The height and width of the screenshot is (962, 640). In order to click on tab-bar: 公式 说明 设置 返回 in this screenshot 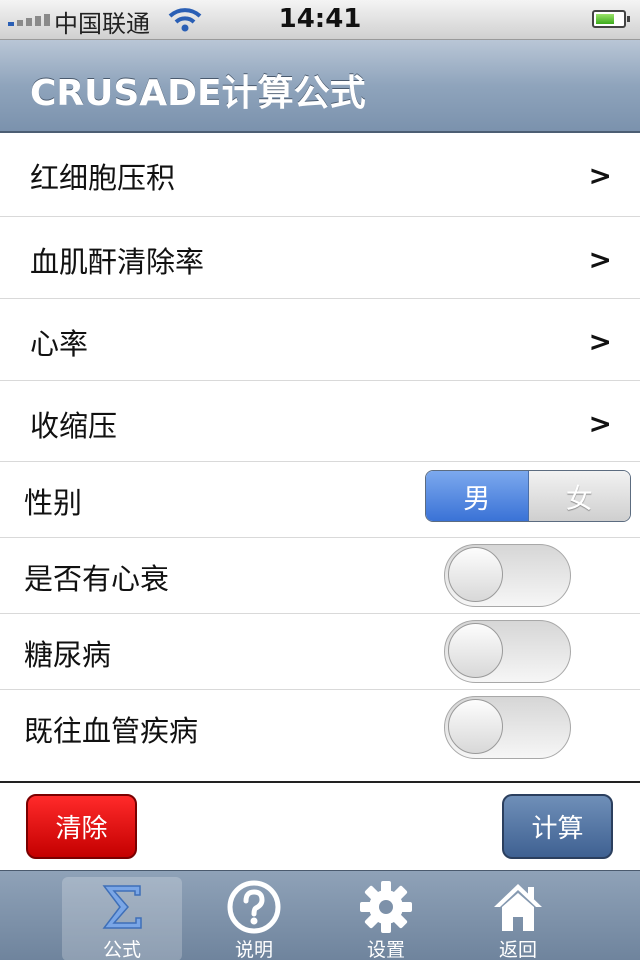, I will do `click(320, 915)`.